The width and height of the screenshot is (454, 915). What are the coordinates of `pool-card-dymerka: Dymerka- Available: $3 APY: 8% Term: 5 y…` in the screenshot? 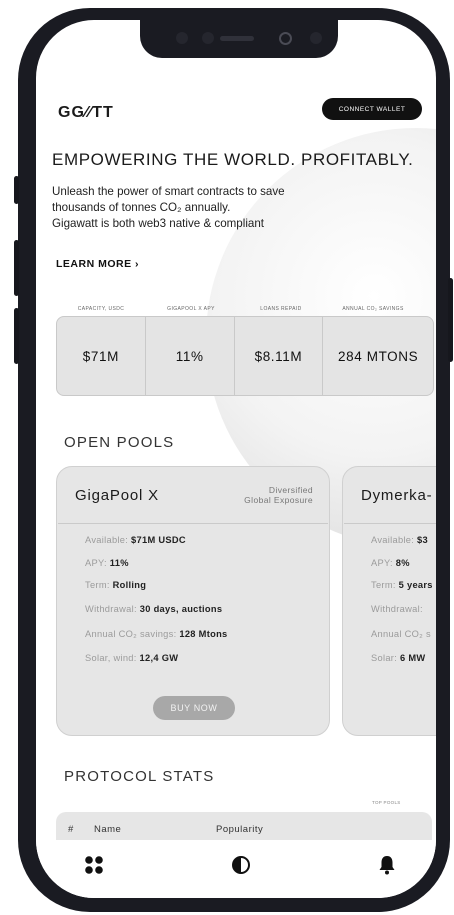 It's located at (389, 601).